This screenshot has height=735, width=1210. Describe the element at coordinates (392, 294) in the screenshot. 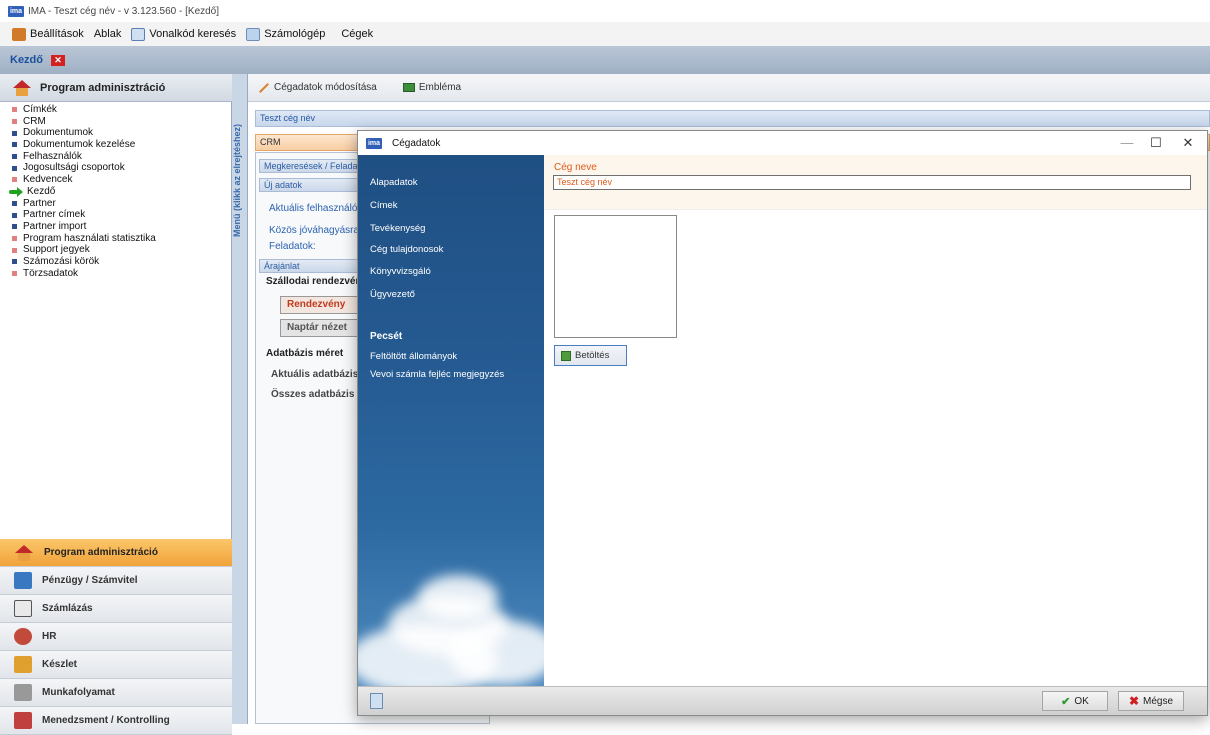

I see `nav-ugyvezeto: Ügyvezető` at that location.